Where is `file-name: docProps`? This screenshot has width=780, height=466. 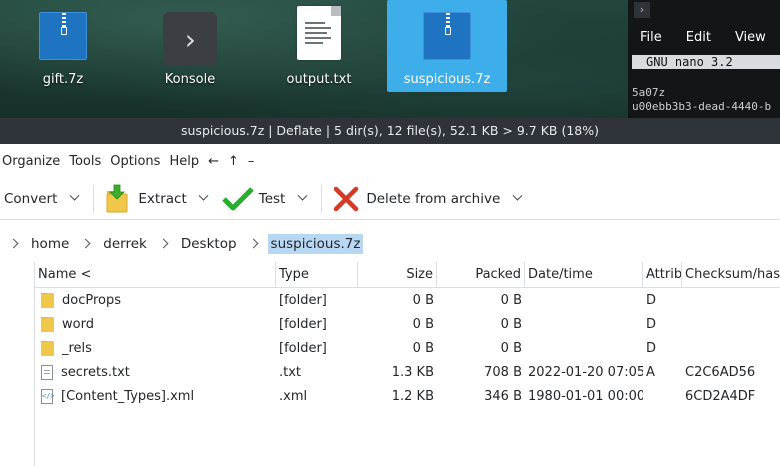 file-name: docProps is located at coordinates (92, 300).